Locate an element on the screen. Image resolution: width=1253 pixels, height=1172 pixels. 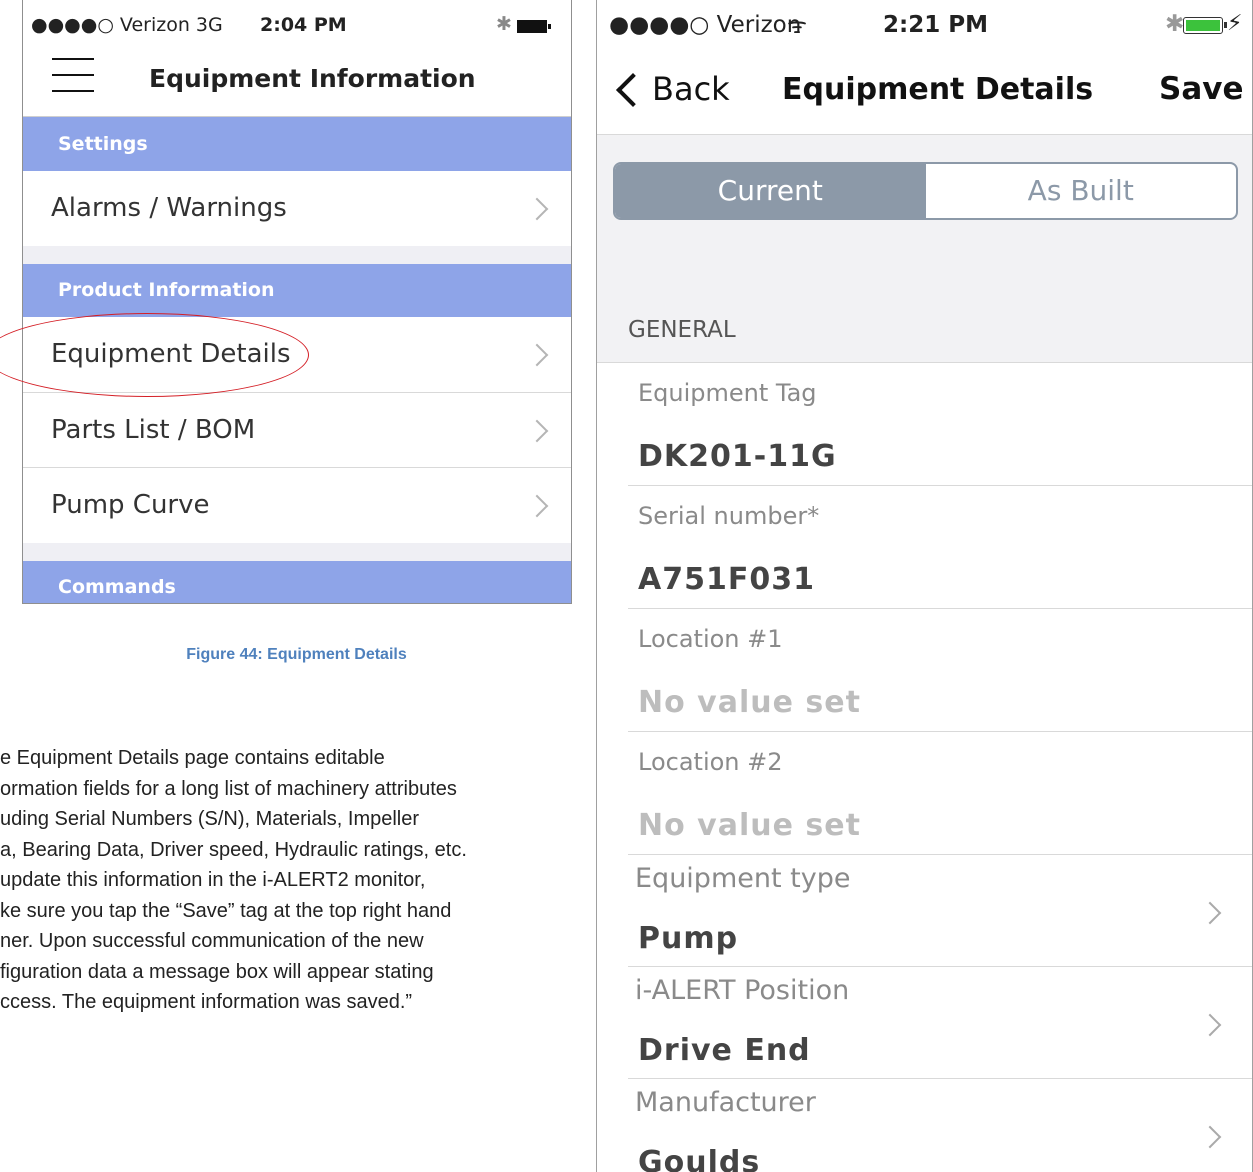
menu-item-pump-curve: Pump Curve is located at coordinates (297, 505).